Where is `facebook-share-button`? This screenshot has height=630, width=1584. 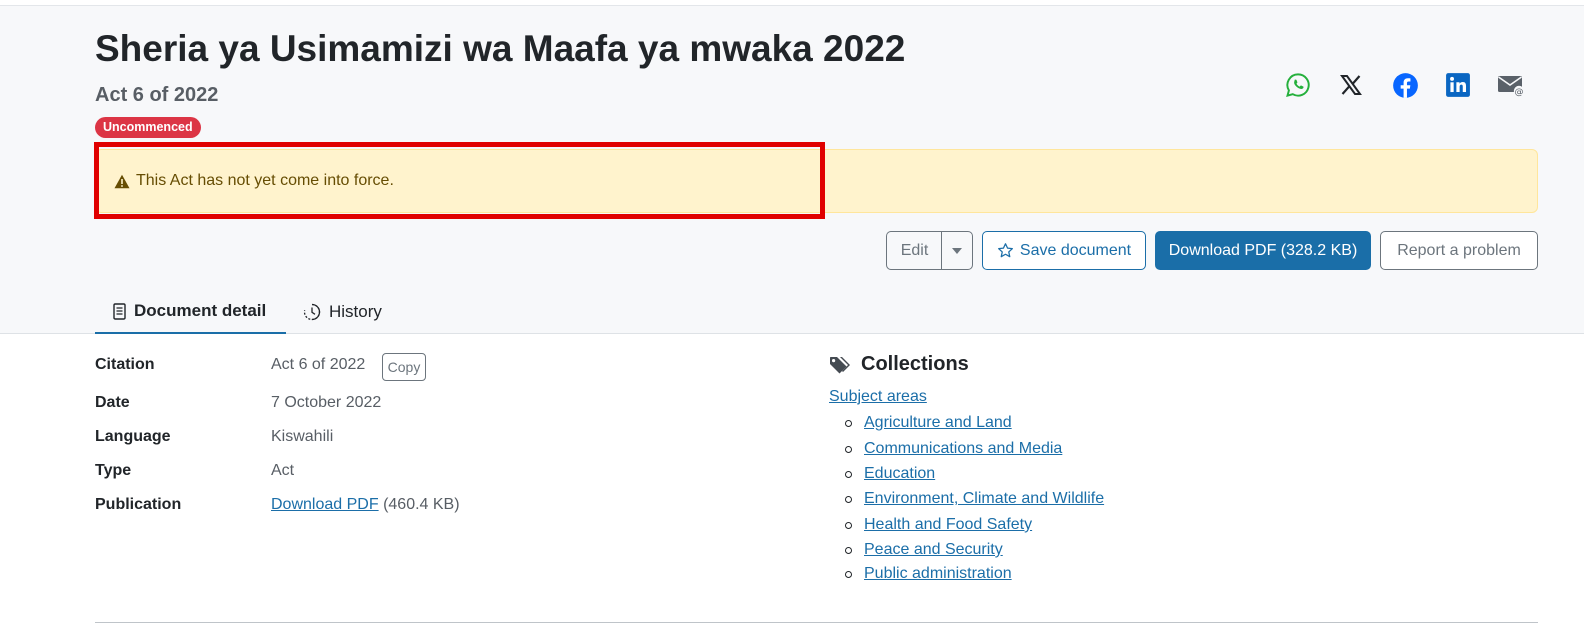
facebook-share-button is located at coordinates (1405, 85).